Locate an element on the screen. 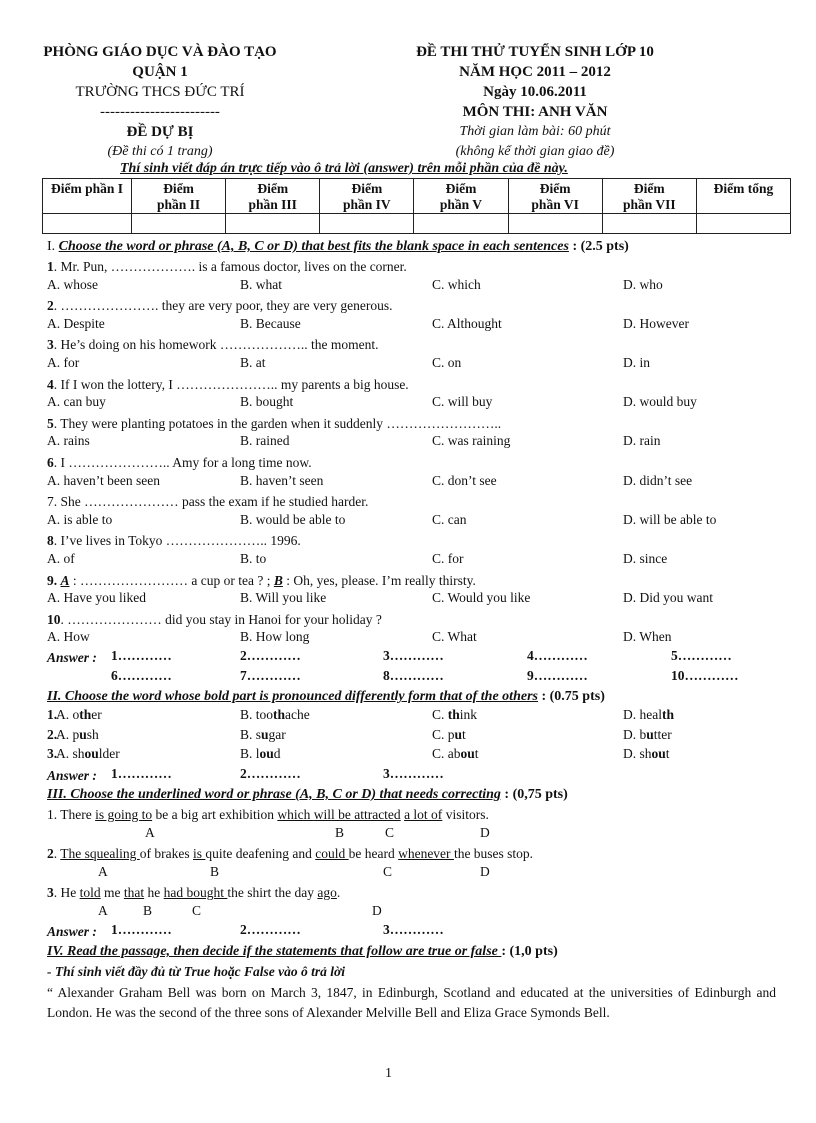  option-c: C. don’t see is located at coordinates (464, 481).